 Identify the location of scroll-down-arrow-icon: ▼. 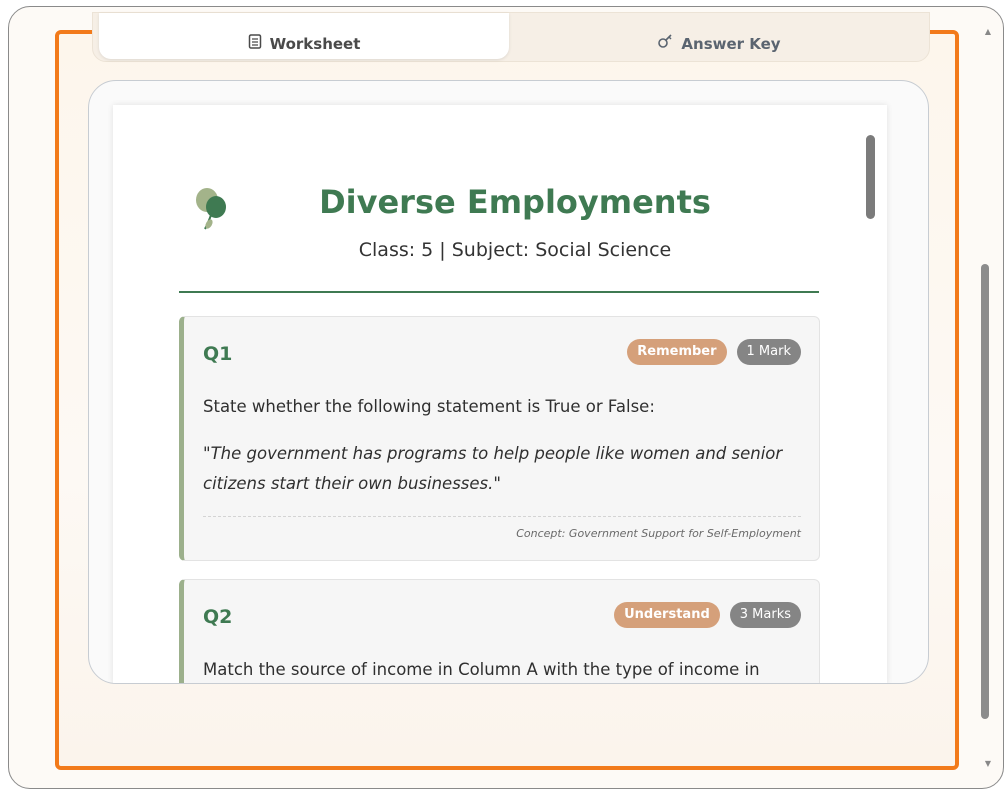
(988, 763).